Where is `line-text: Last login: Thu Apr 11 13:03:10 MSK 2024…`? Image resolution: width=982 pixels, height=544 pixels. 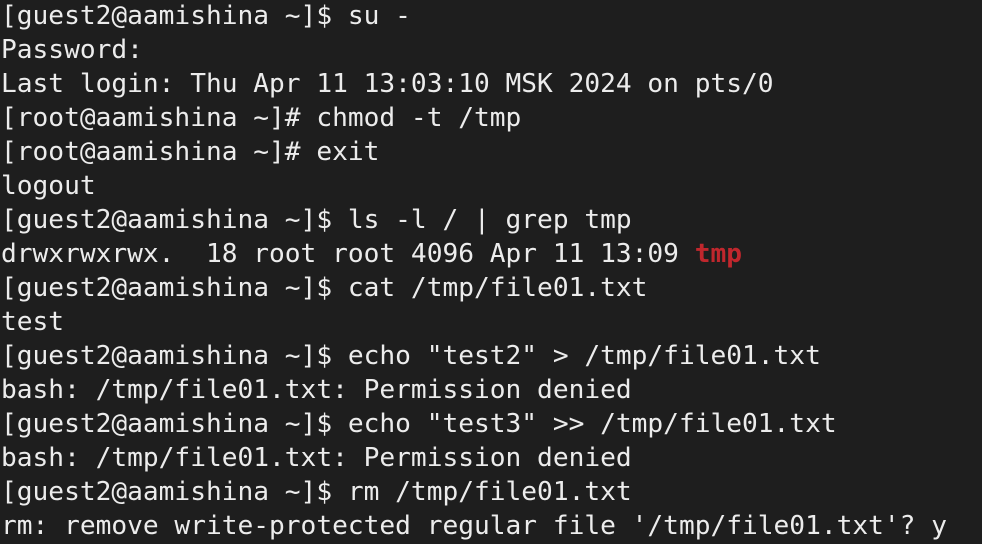 line-text: Last login: Thu Apr 11 13:03:10 MSK 2024… is located at coordinates (387, 84).